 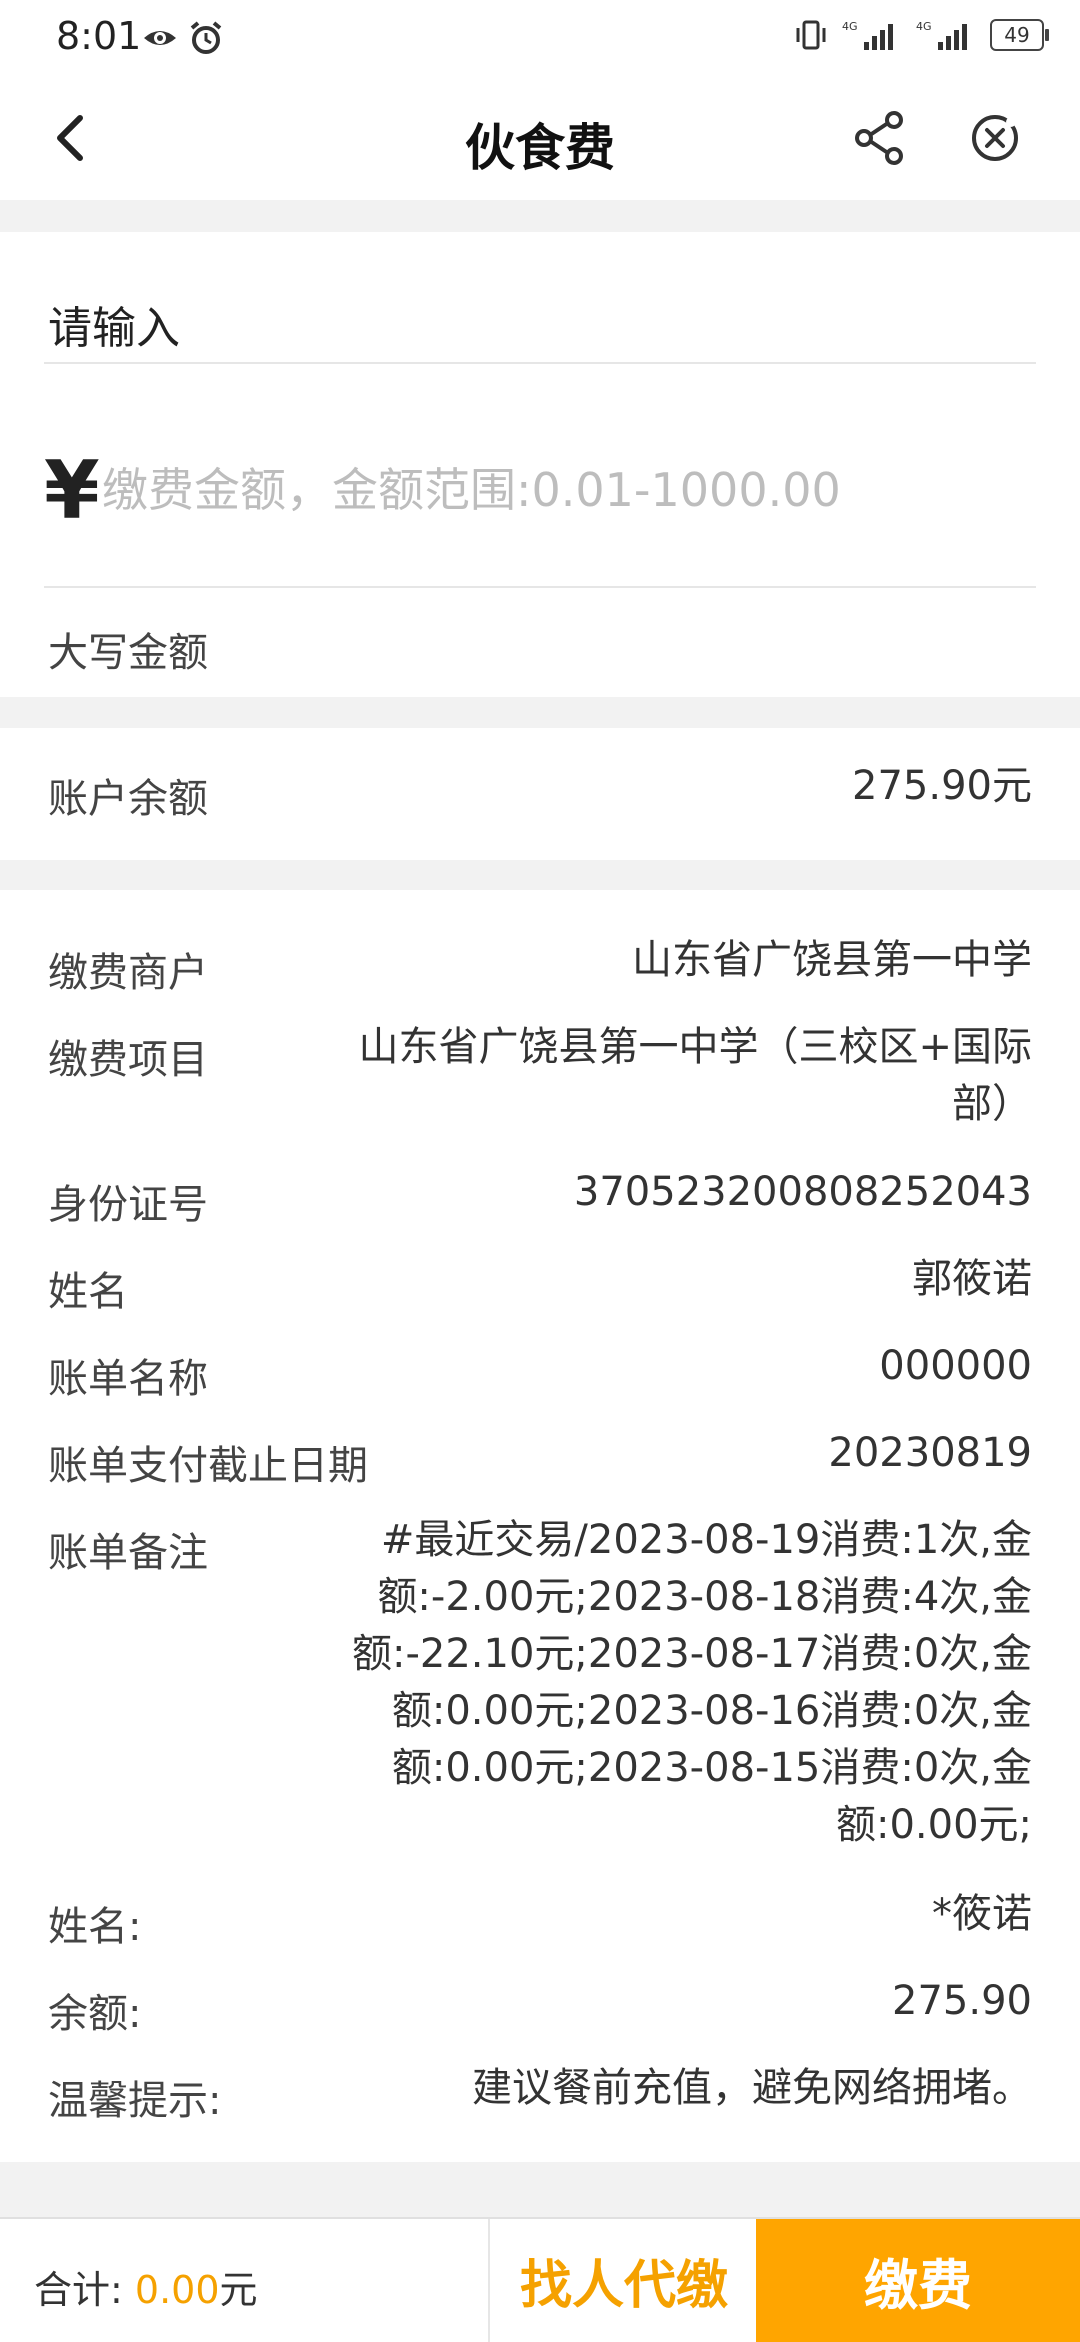 I want to click on close-icon, so click(x=995, y=138).